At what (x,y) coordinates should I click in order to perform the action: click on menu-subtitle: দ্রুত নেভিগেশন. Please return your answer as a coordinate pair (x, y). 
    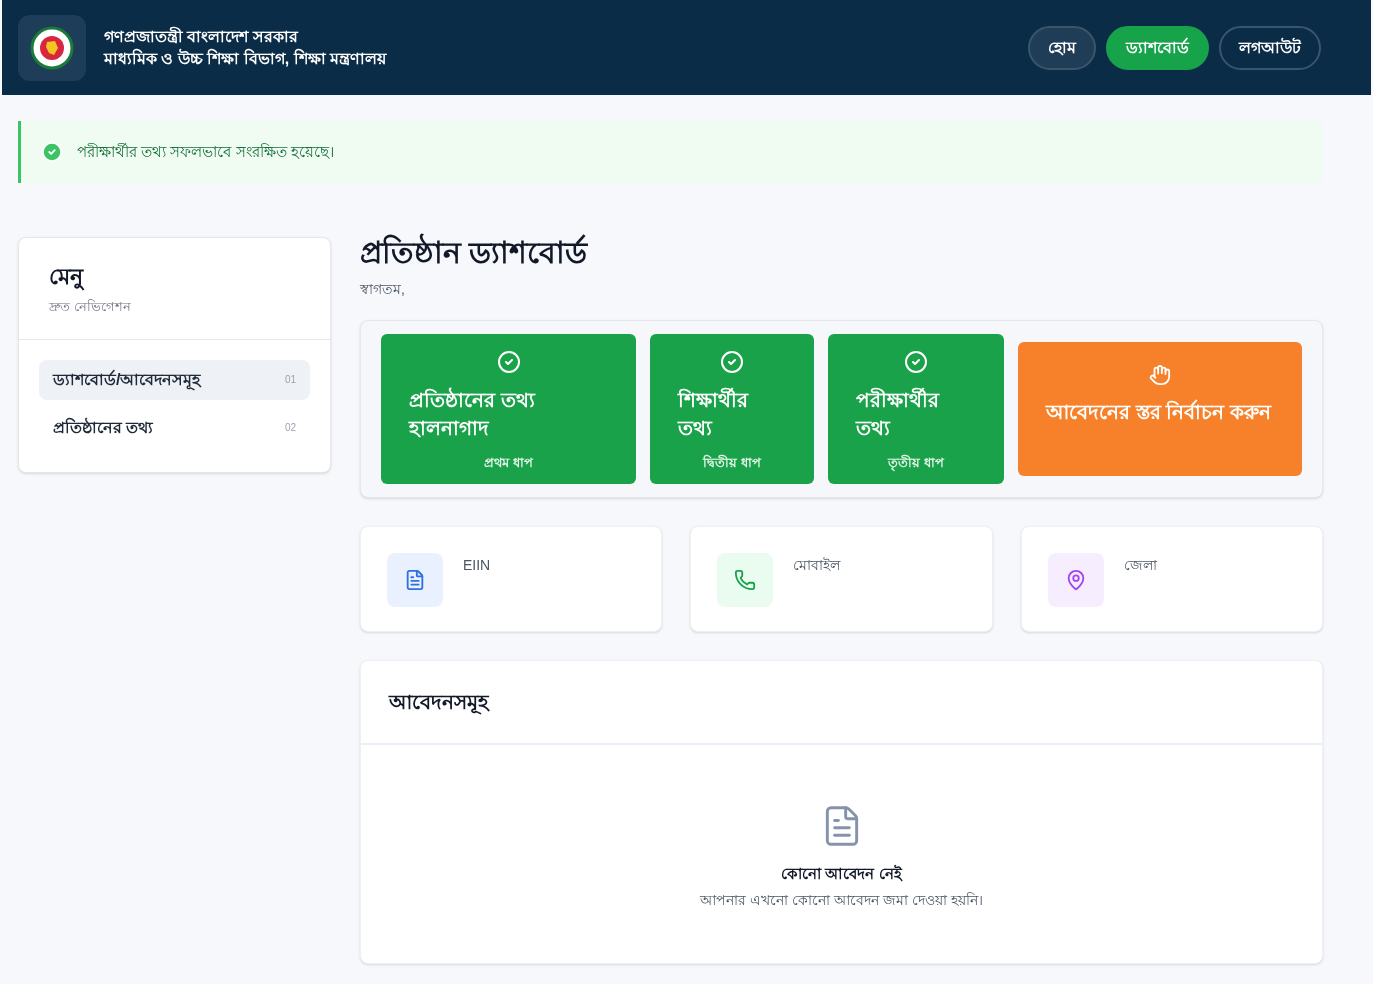
    Looking at the image, I should click on (90, 307).